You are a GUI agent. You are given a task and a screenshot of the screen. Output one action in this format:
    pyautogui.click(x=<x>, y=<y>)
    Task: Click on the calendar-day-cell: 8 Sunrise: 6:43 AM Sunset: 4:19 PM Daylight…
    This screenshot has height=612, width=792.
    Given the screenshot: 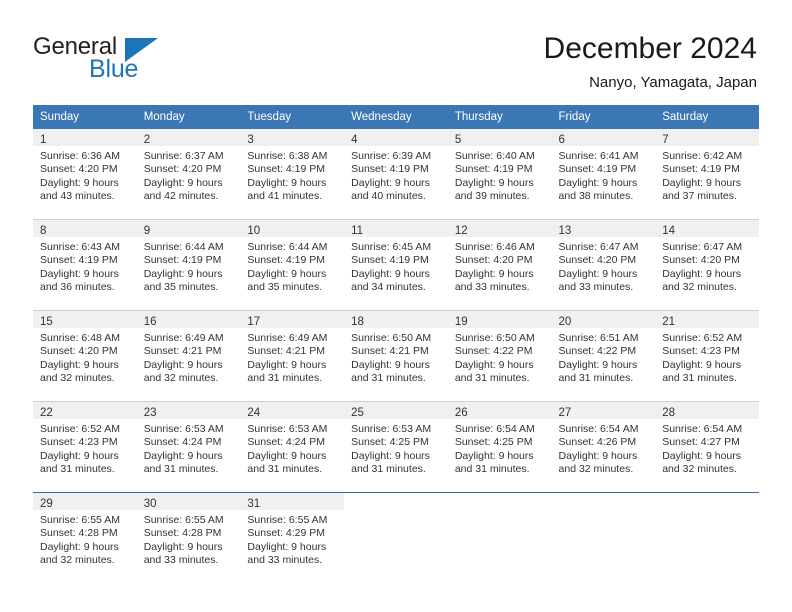 What is the action you would take?
    pyautogui.click(x=85, y=265)
    